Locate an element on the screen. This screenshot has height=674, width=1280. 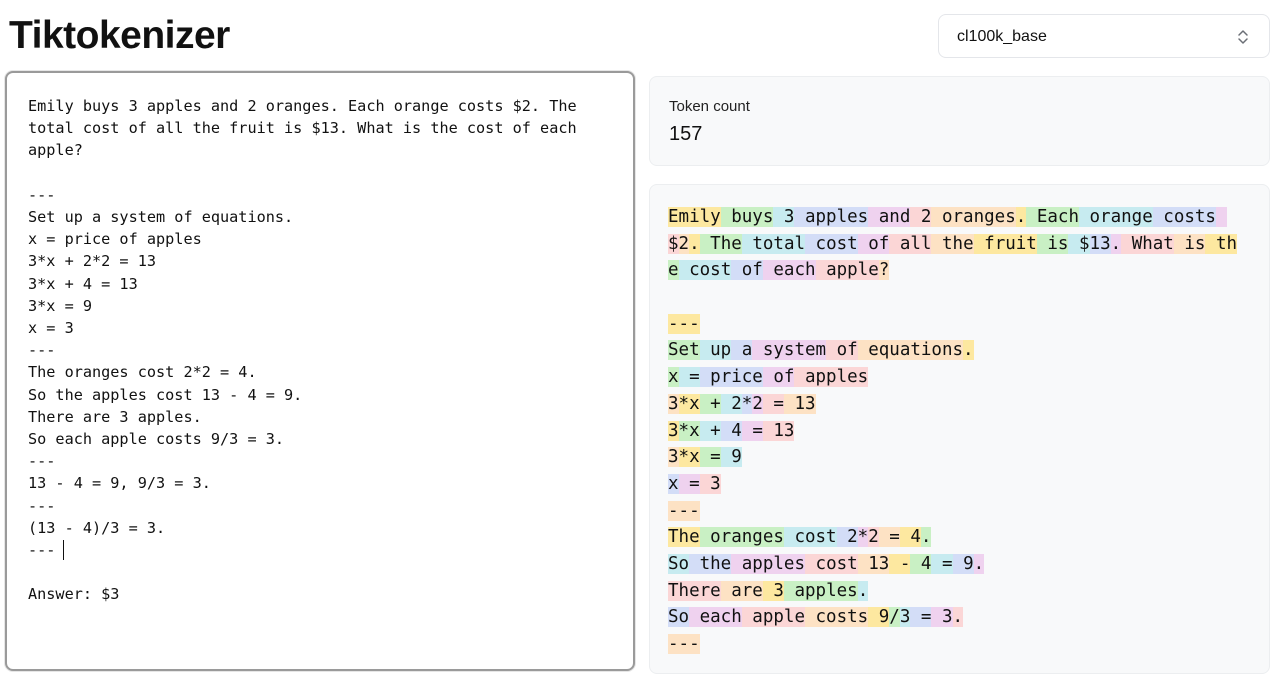
token: is is located at coordinates (1189, 243).